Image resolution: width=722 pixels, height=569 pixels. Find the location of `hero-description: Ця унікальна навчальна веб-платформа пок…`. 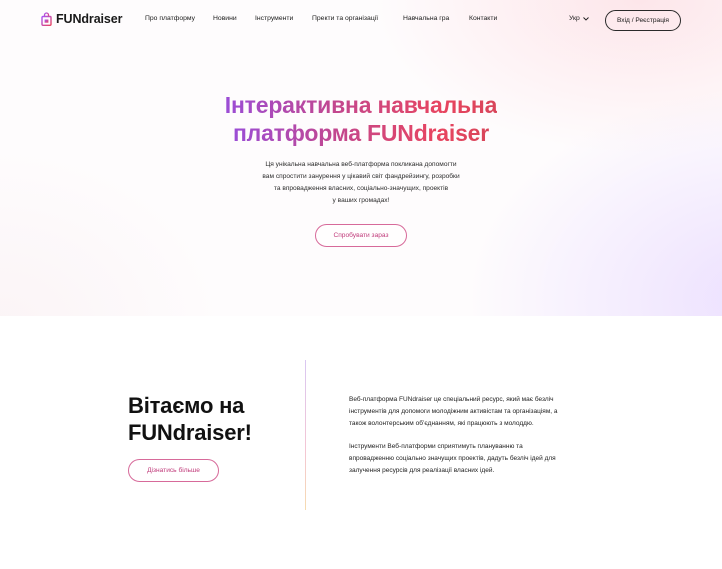

hero-description: Ця унікальна навчальна веб-платформа пок… is located at coordinates (361, 183).